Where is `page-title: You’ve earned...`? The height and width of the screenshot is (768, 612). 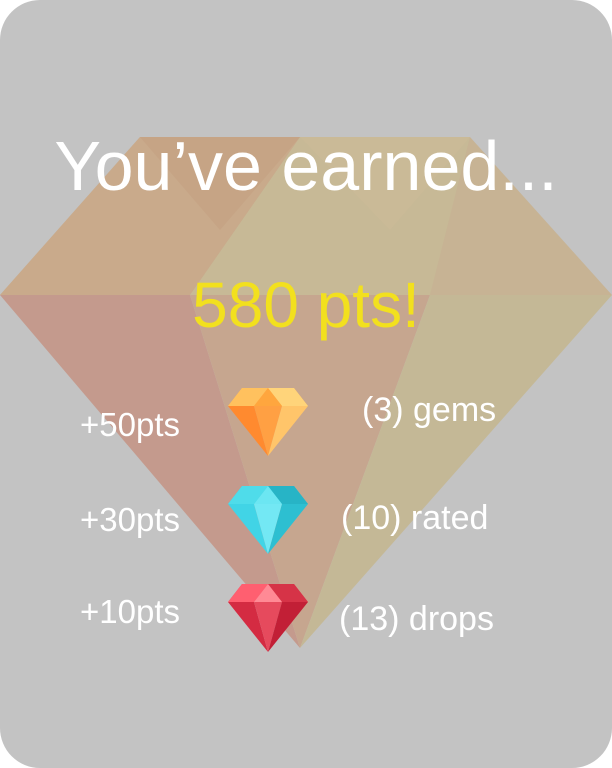
page-title: You’ve earned... is located at coordinates (306, 166).